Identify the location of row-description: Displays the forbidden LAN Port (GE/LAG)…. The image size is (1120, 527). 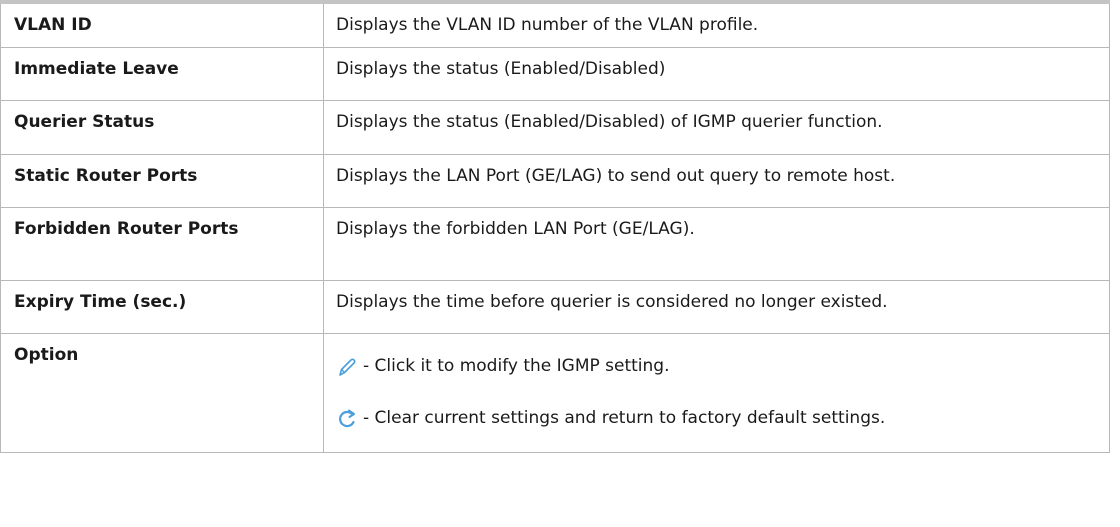
(716, 243).